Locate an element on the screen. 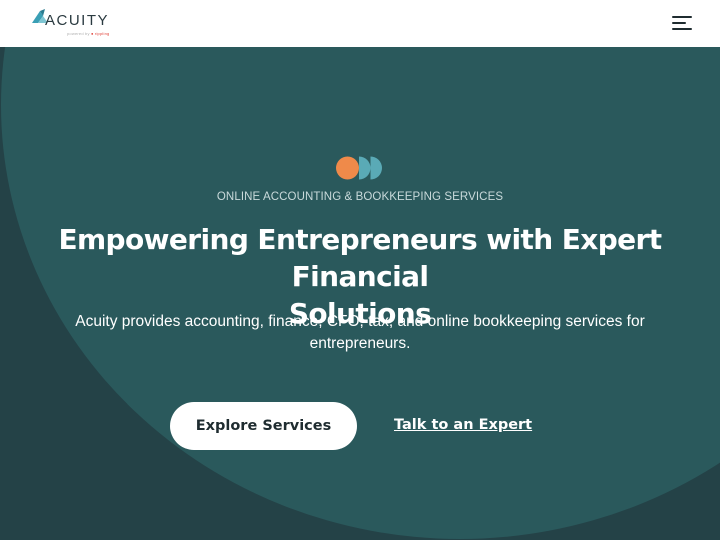 Image resolution: width=720 pixels, height=540 pixels. talk-to-expert-link: Talk to an Expert is located at coordinates (463, 425).